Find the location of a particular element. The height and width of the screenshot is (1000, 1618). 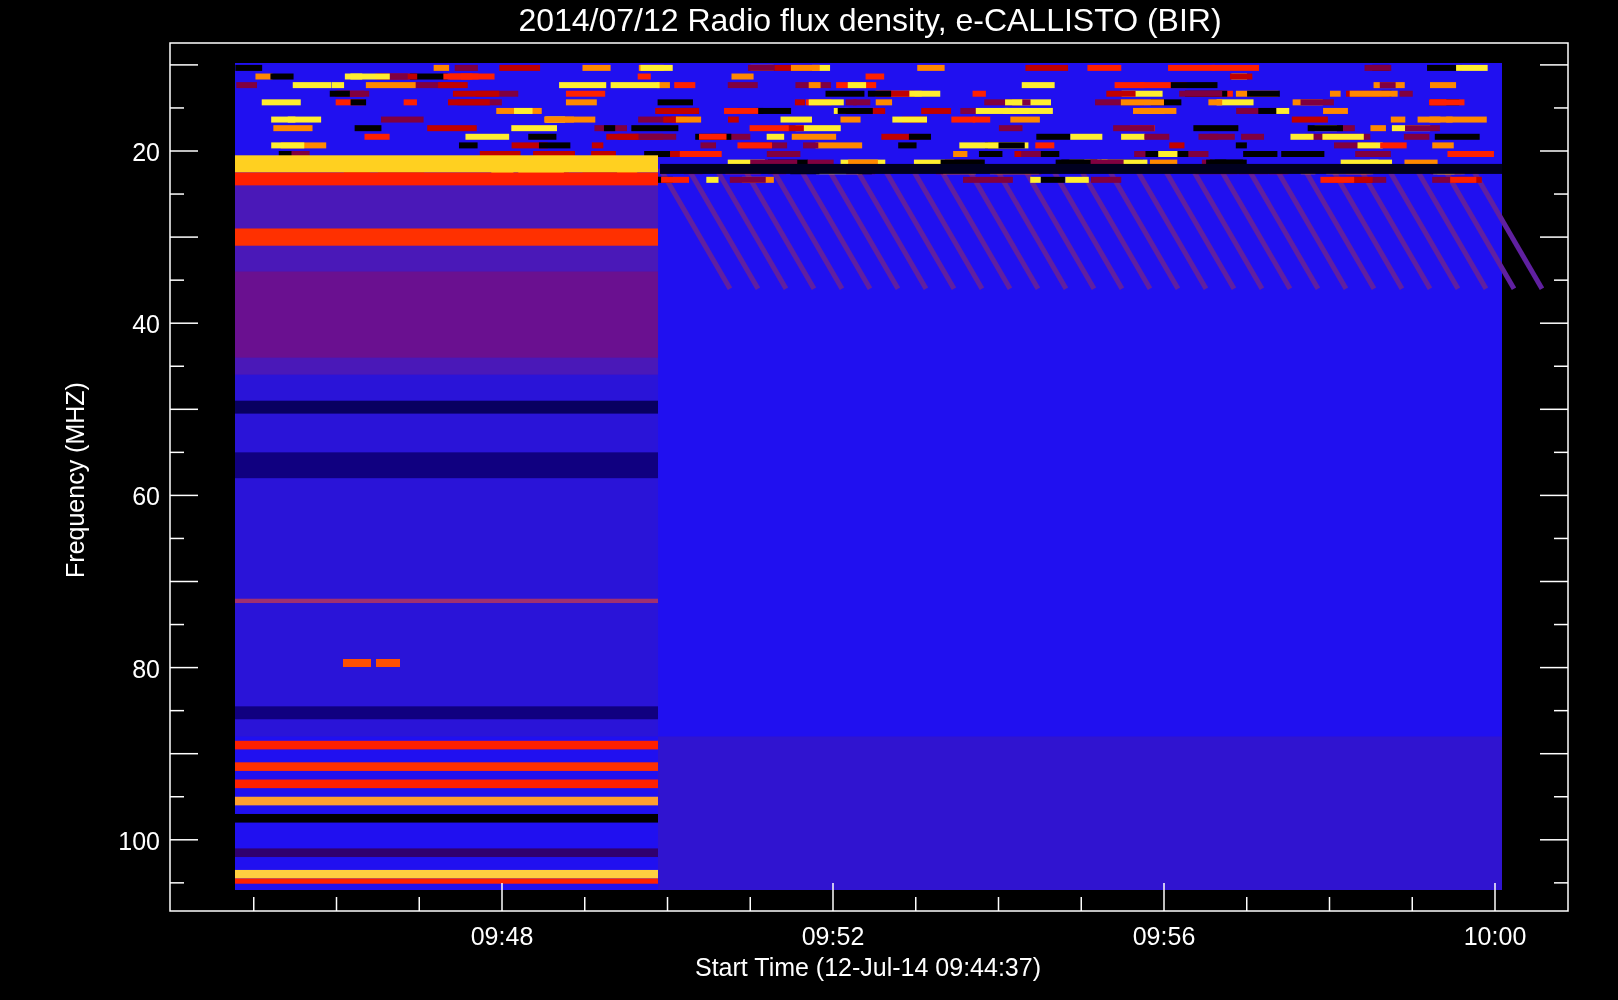

x-tick-label: 10:00 is located at coordinates (1495, 936).